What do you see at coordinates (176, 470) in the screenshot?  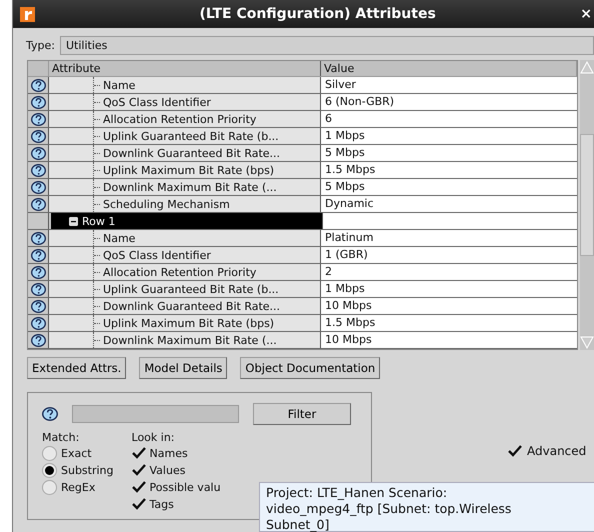 I see `look-in-checkbox: Values` at bounding box center [176, 470].